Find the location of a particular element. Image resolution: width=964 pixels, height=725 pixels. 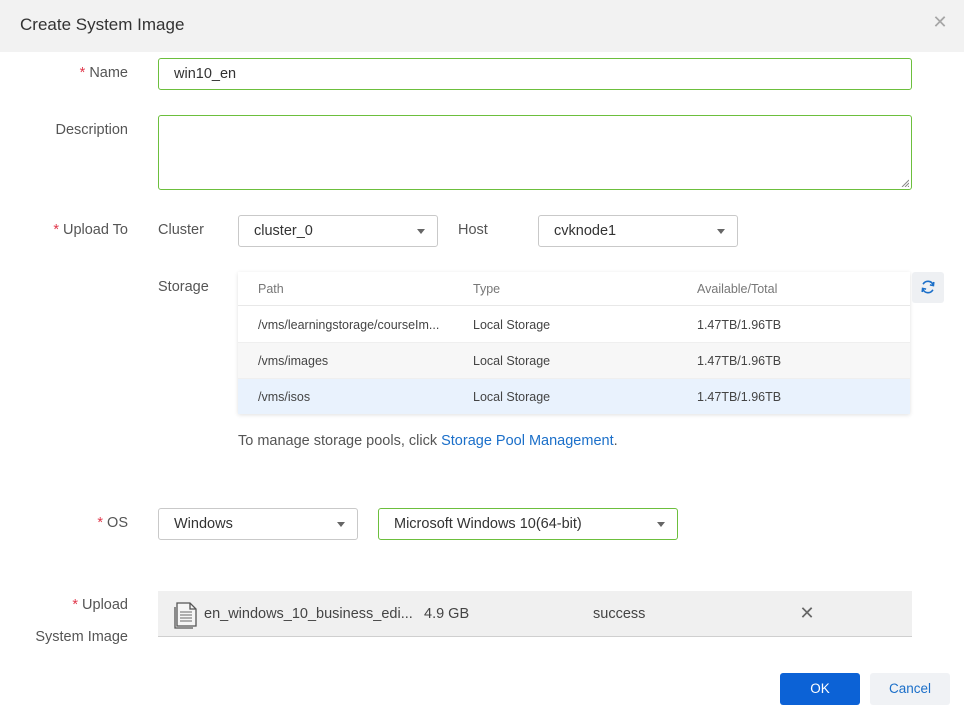

ok-button: OK is located at coordinates (820, 689).